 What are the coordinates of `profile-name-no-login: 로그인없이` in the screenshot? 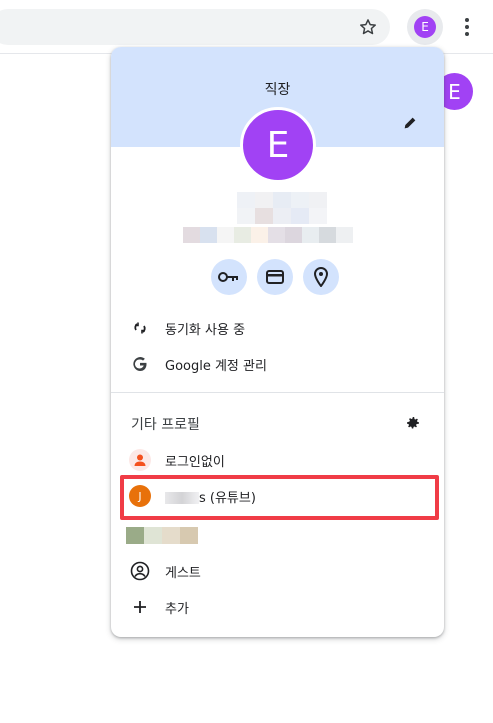 It's located at (195, 462).